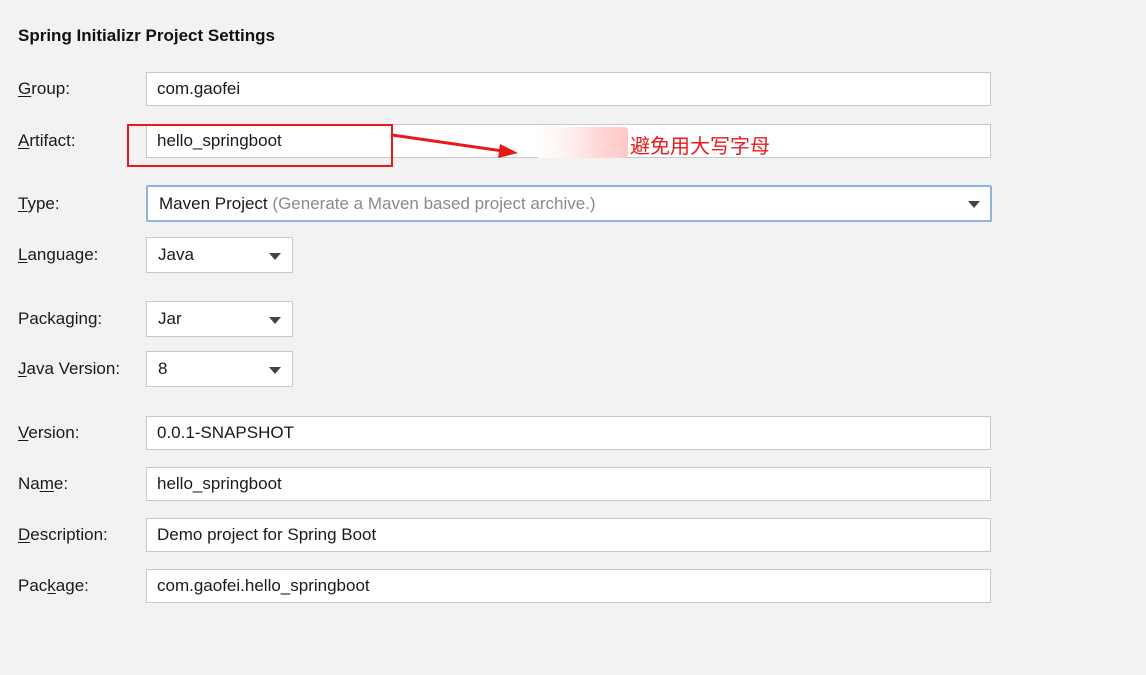 This screenshot has height=675, width=1146. I want to click on group-field, so click(568, 89).